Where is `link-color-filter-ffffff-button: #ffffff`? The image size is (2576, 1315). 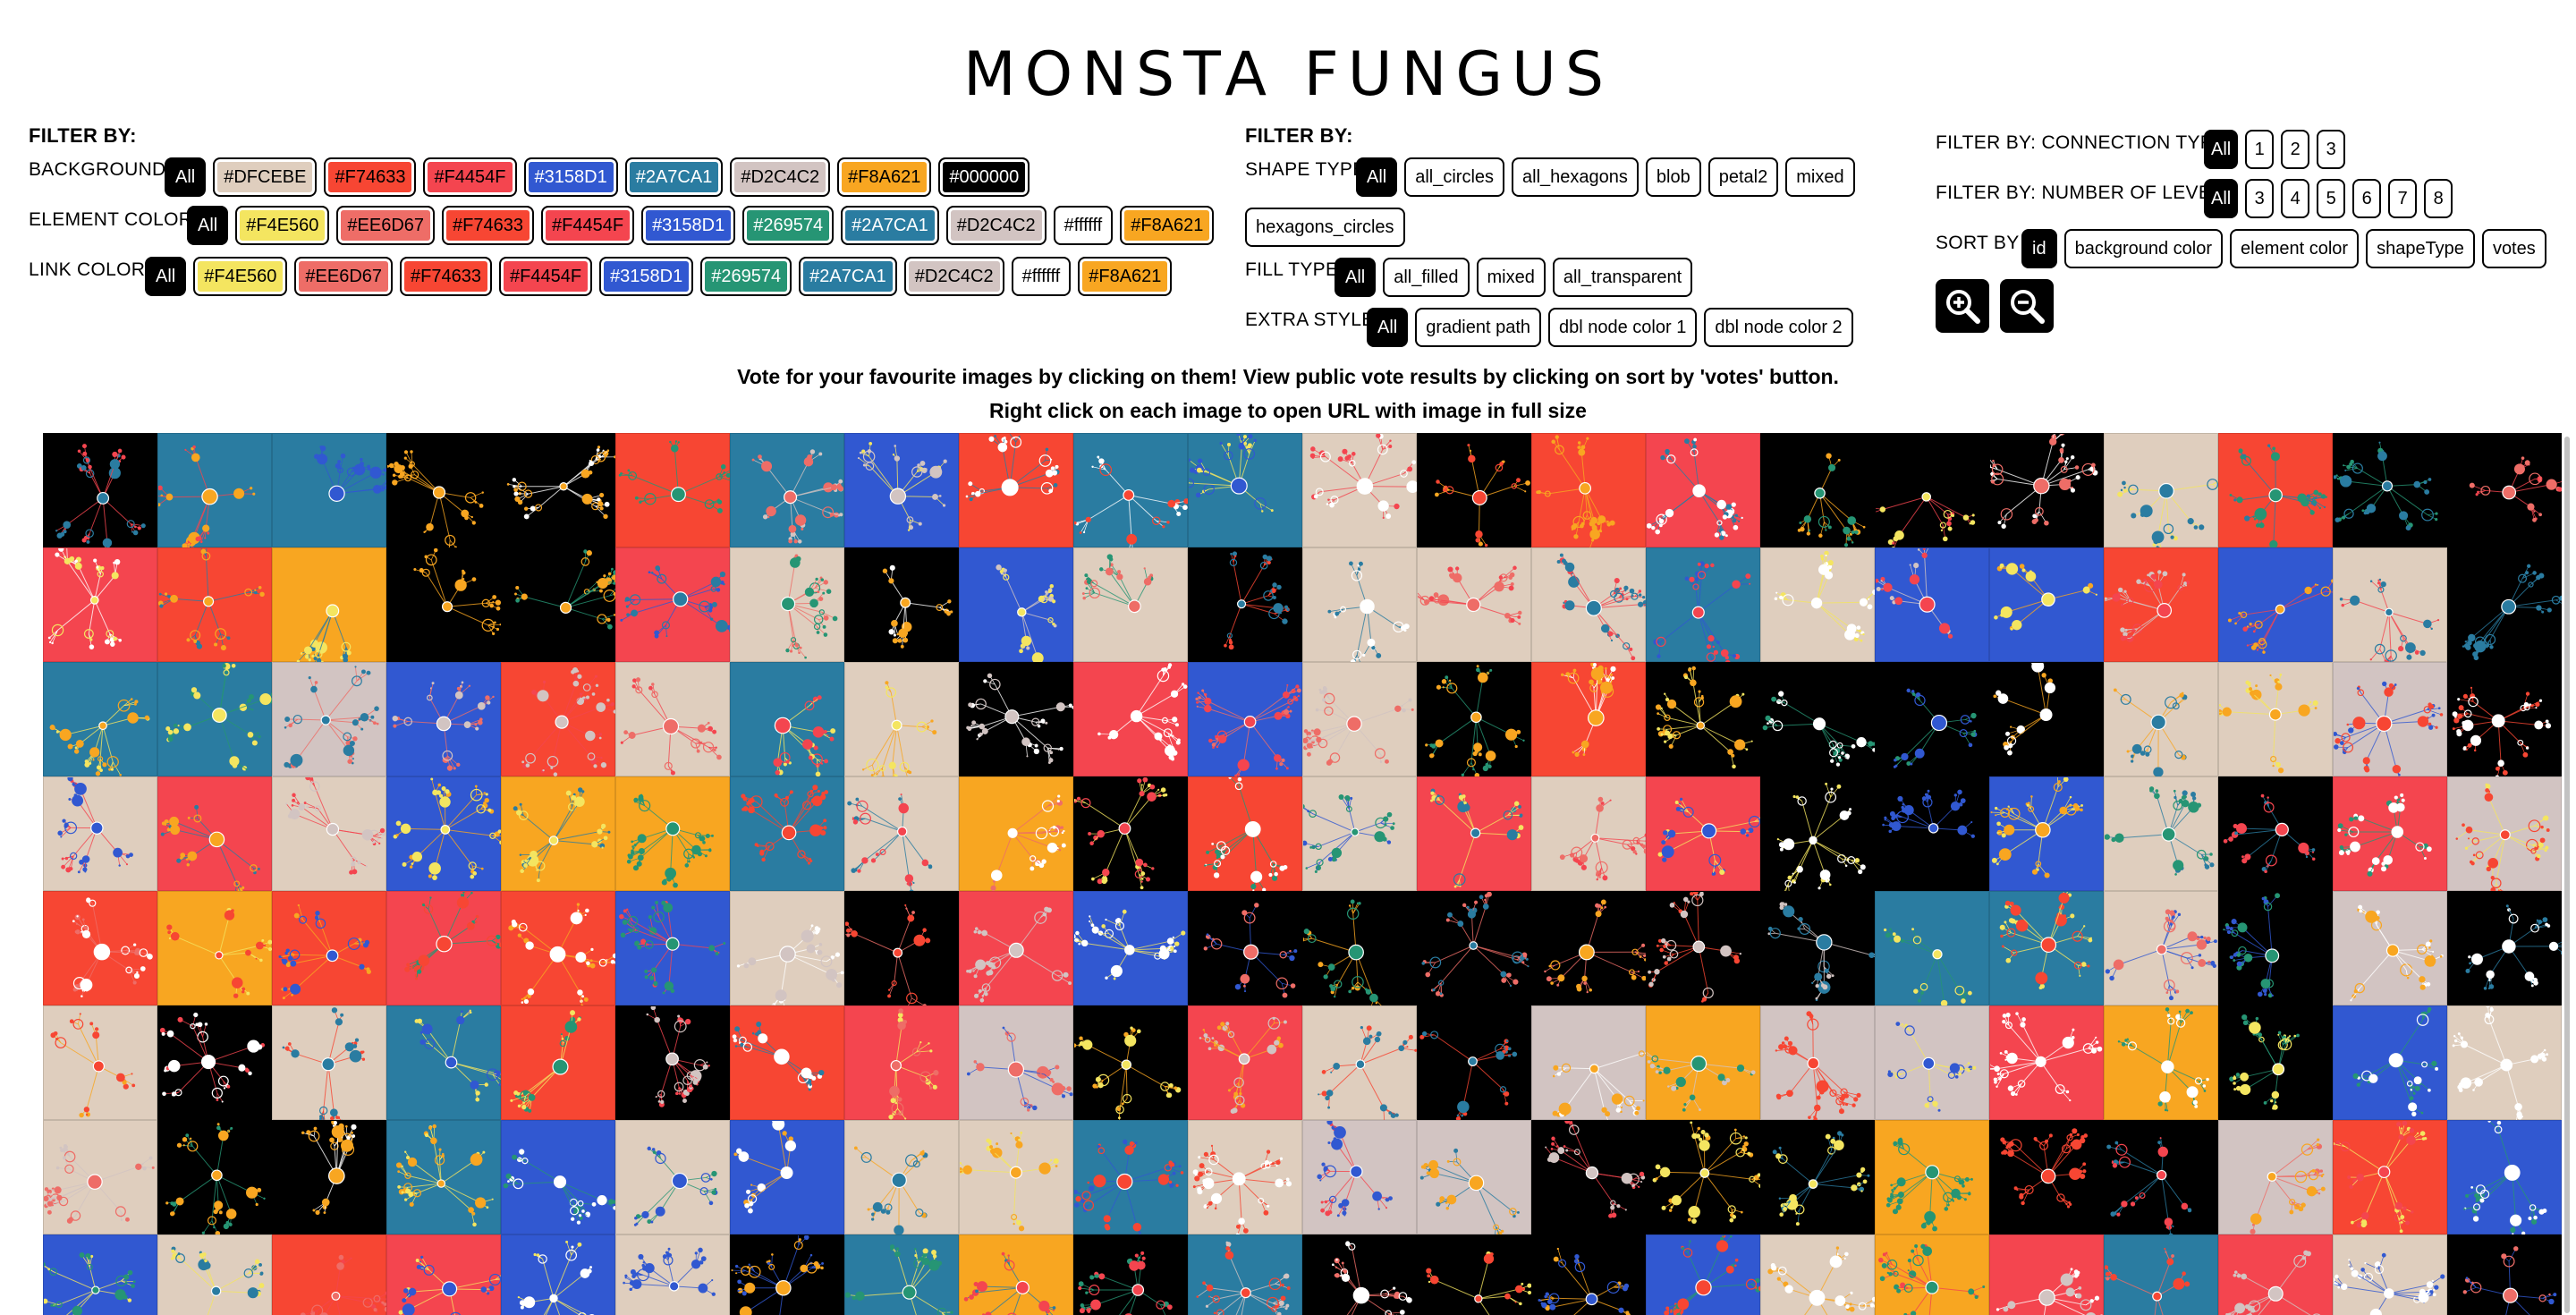
link-color-filter-ffffff-button: #ffffff is located at coordinates (1041, 276).